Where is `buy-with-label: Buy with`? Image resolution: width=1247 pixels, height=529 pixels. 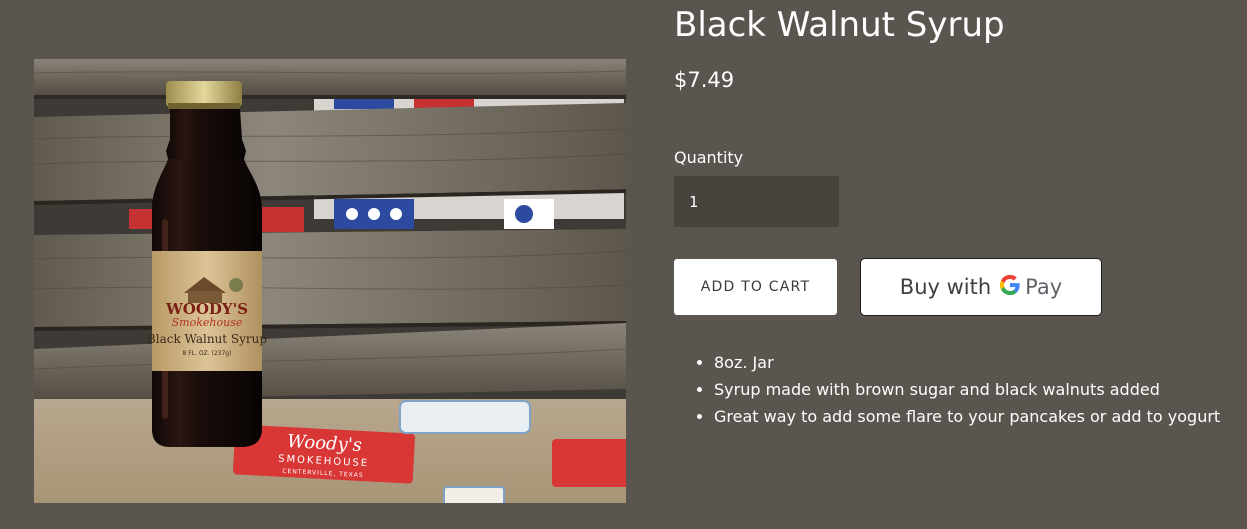 buy-with-label: Buy with is located at coordinates (945, 287).